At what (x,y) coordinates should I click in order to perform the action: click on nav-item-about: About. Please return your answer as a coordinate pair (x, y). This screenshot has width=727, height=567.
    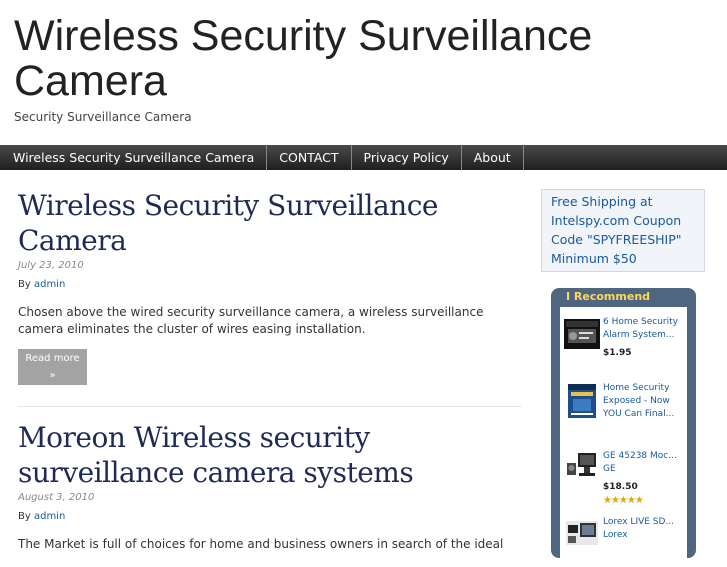
    Looking at the image, I should click on (493, 157).